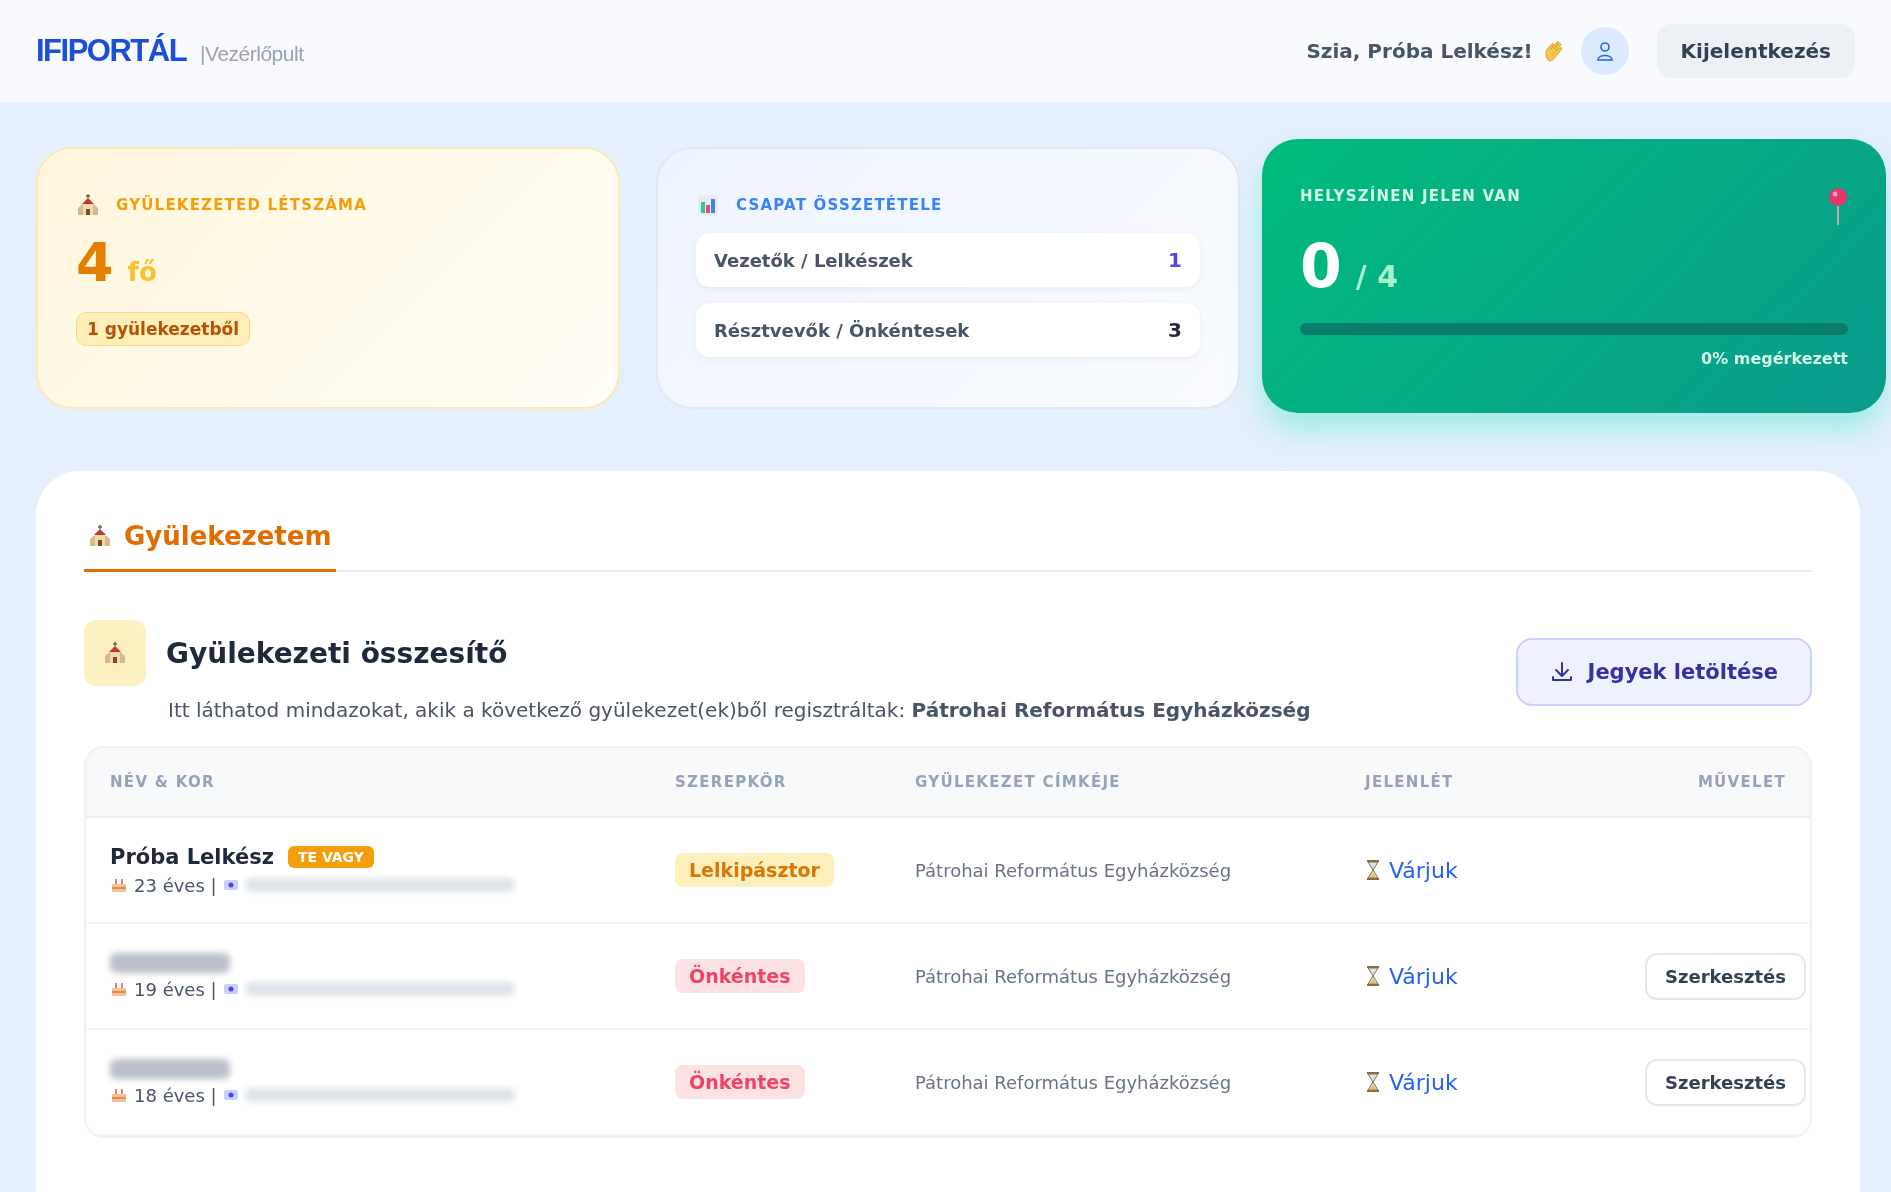 This screenshot has width=1891, height=1192. Describe the element at coordinates (842, 330) in the screenshot. I see `team-label: Résztvevők / Önkéntesek` at that location.